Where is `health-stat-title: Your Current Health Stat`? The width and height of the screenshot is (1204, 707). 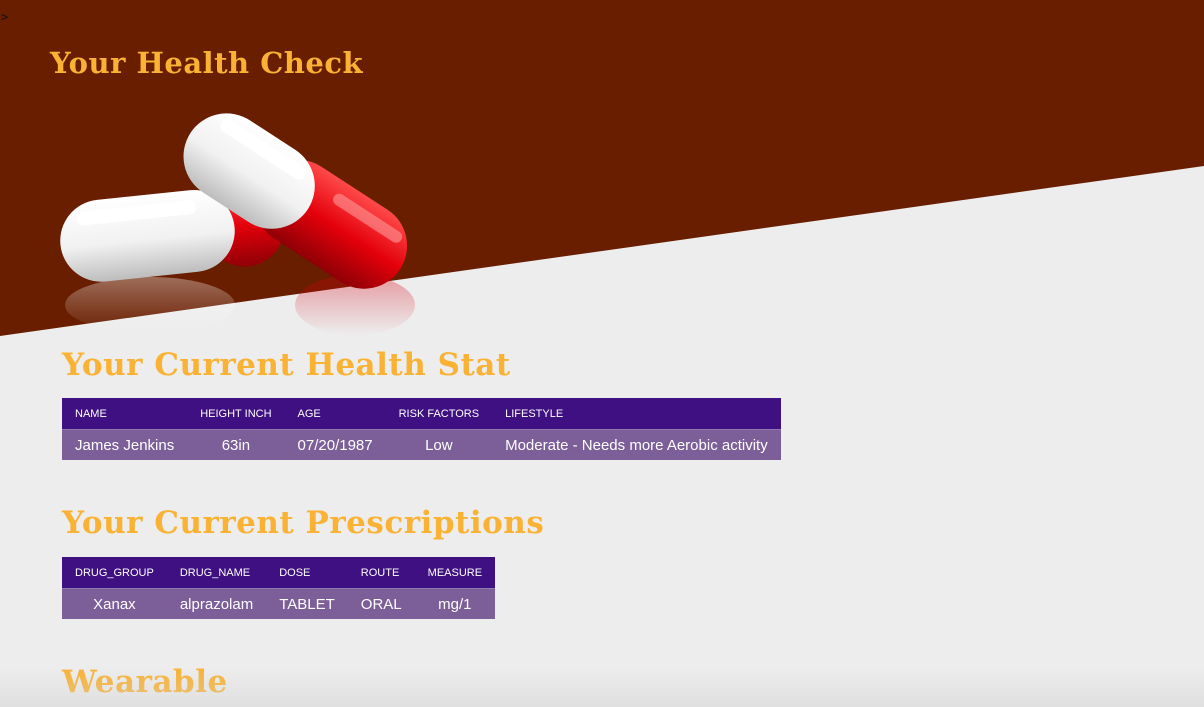 health-stat-title: Your Current Health Stat is located at coordinates (286, 365).